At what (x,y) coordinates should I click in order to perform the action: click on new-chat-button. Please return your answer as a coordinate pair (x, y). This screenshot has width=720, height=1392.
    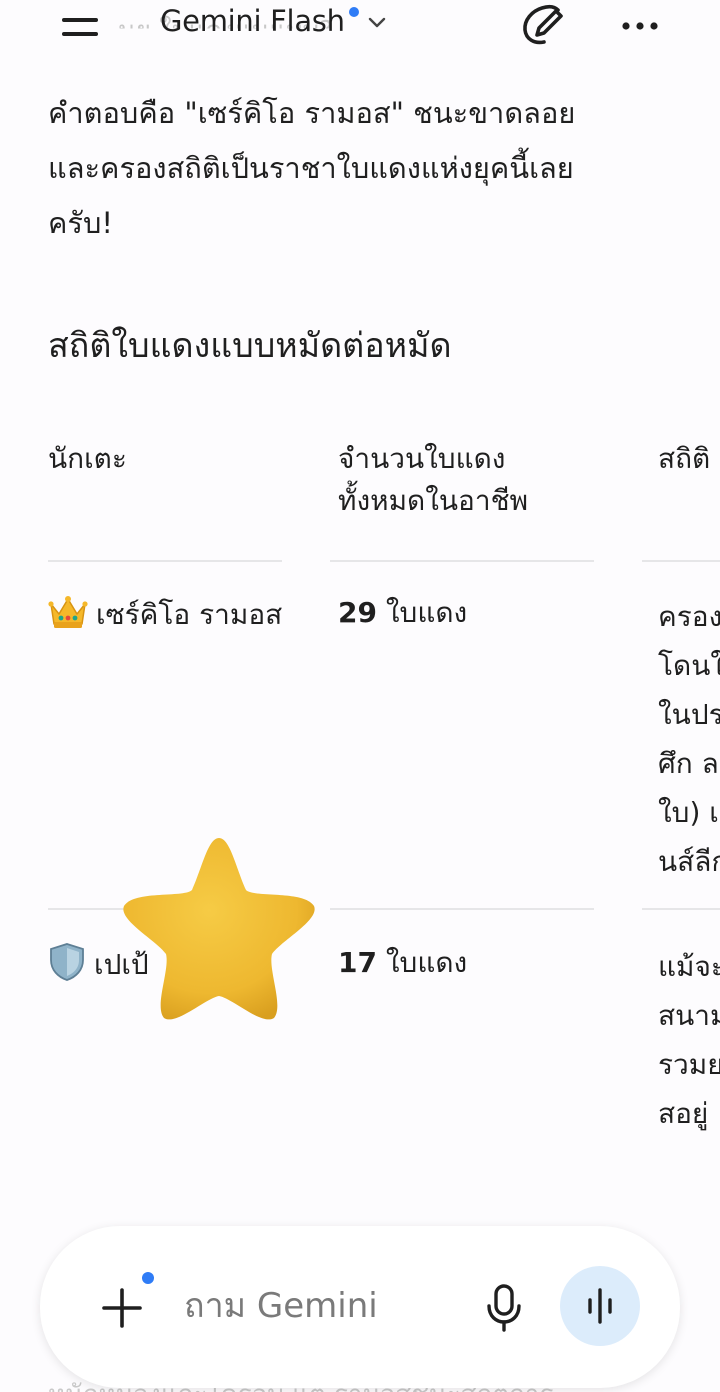
    Looking at the image, I should click on (544, 25).